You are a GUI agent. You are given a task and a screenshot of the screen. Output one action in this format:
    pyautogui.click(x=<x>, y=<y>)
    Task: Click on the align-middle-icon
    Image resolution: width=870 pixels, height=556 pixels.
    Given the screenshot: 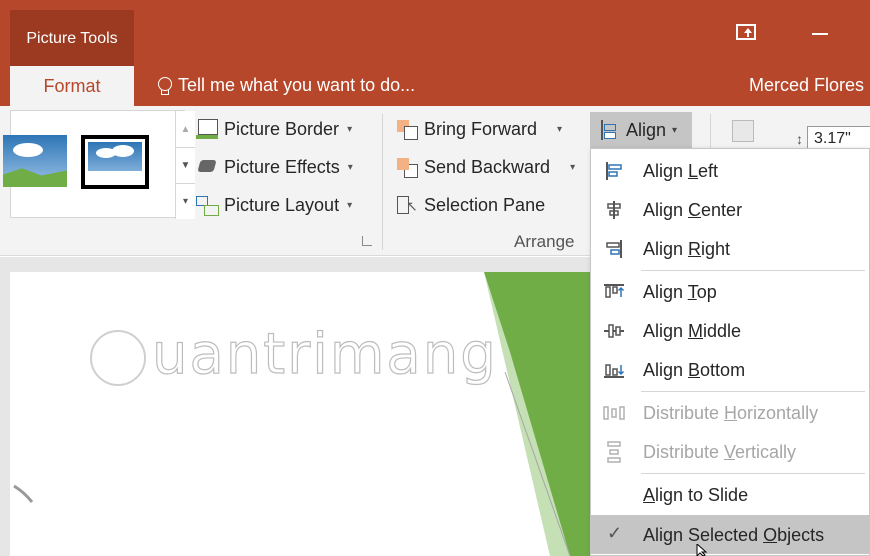 What is the action you would take?
    pyautogui.click(x=614, y=331)
    